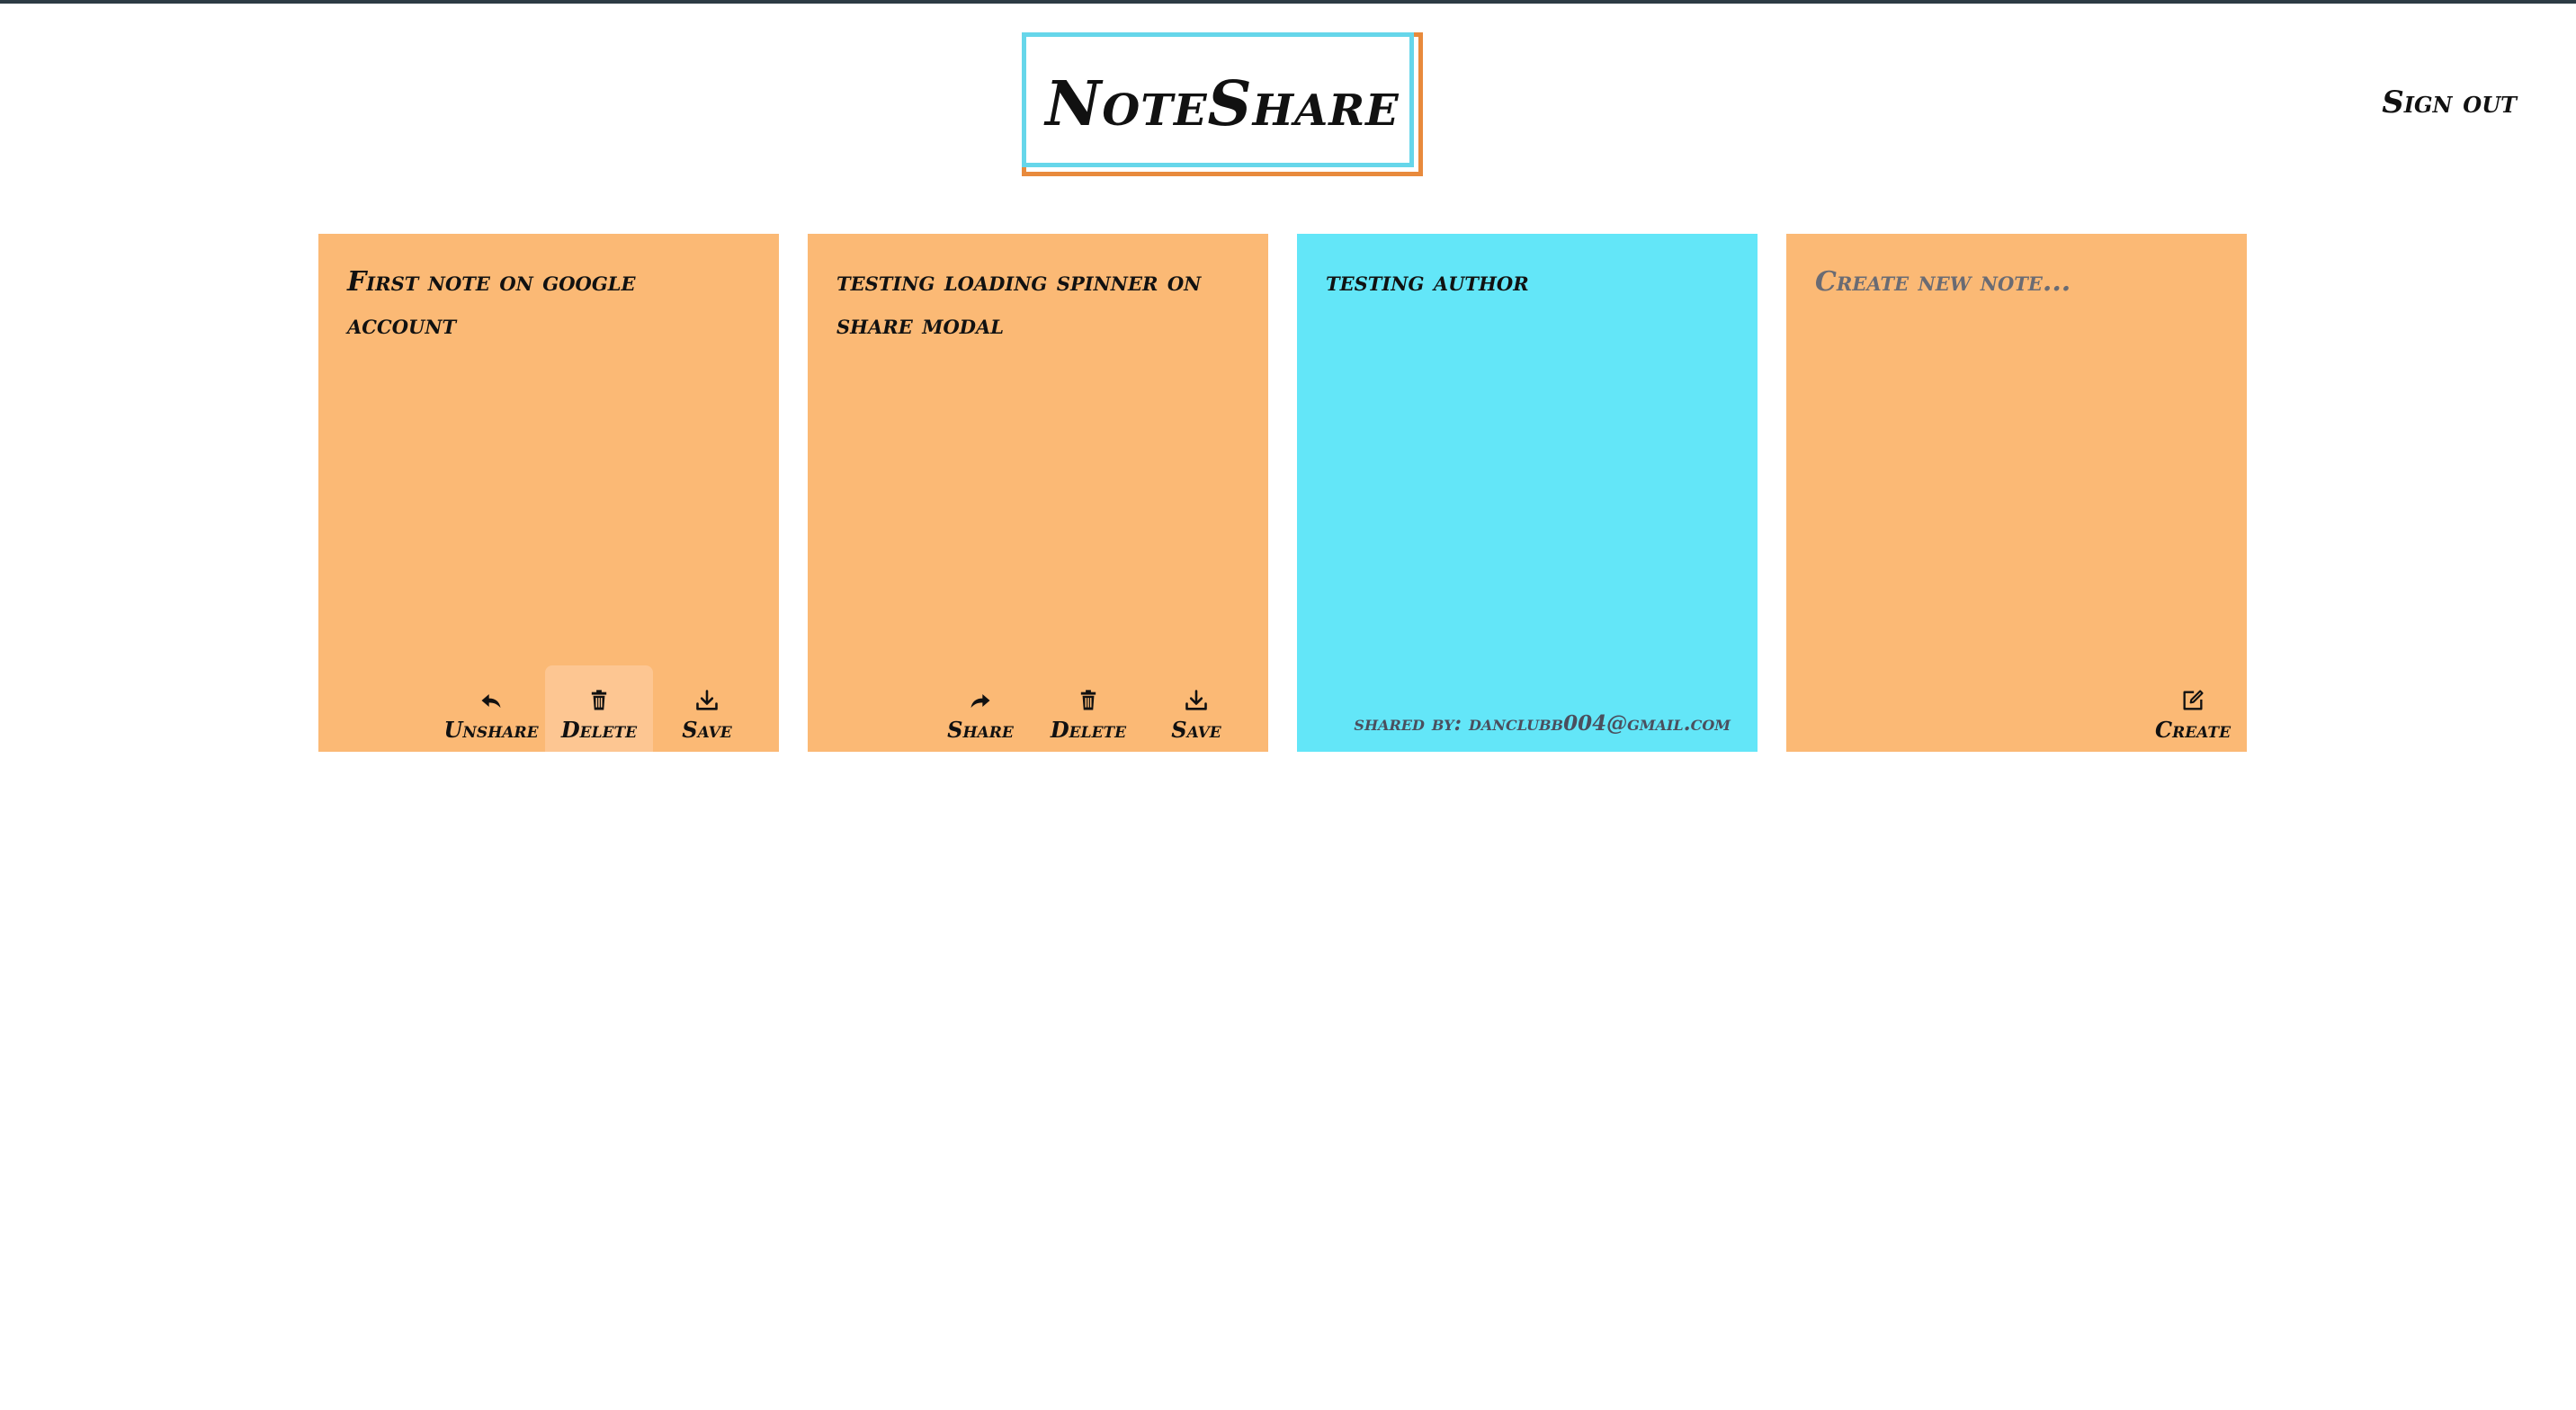 This screenshot has height=1410, width=2576. Describe the element at coordinates (1542, 724) in the screenshot. I see `shared-by-text: shared by: danclubb004@gmail.com` at that location.